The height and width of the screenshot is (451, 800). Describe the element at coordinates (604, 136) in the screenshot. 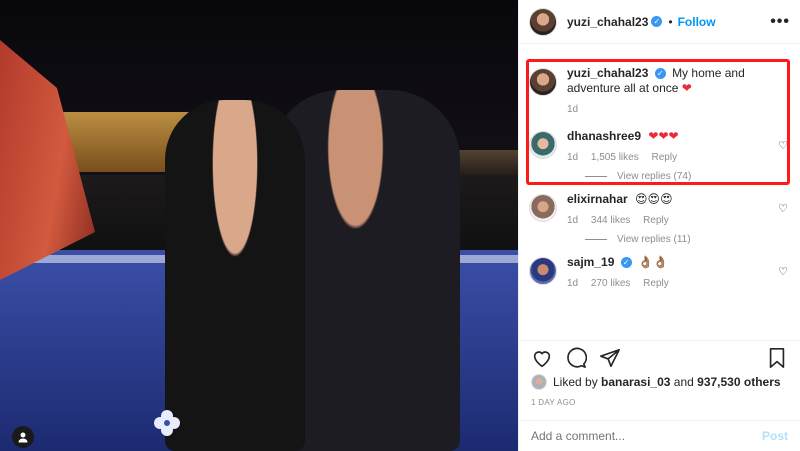

I see `comment-username: dhanashree9` at that location.